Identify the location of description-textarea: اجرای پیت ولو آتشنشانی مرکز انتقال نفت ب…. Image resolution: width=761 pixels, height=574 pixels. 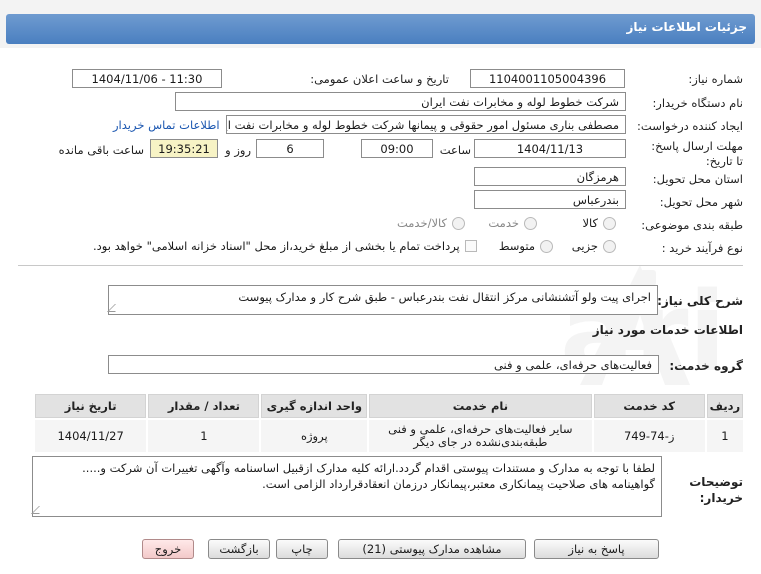
(382, 300).